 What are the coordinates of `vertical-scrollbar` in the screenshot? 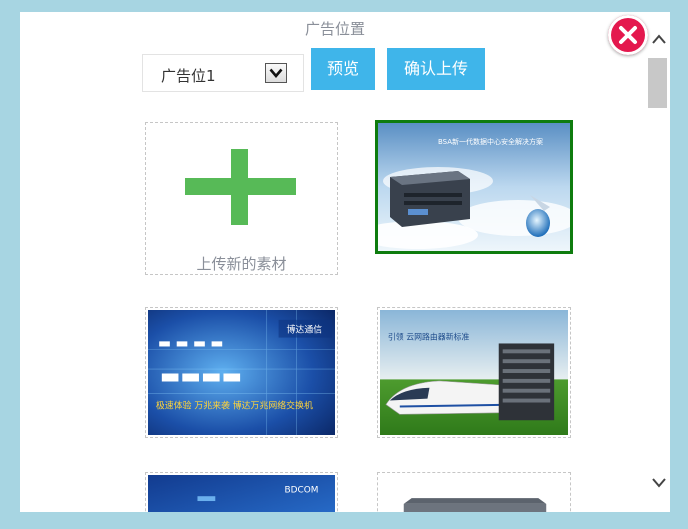 It's located at (658, 264).